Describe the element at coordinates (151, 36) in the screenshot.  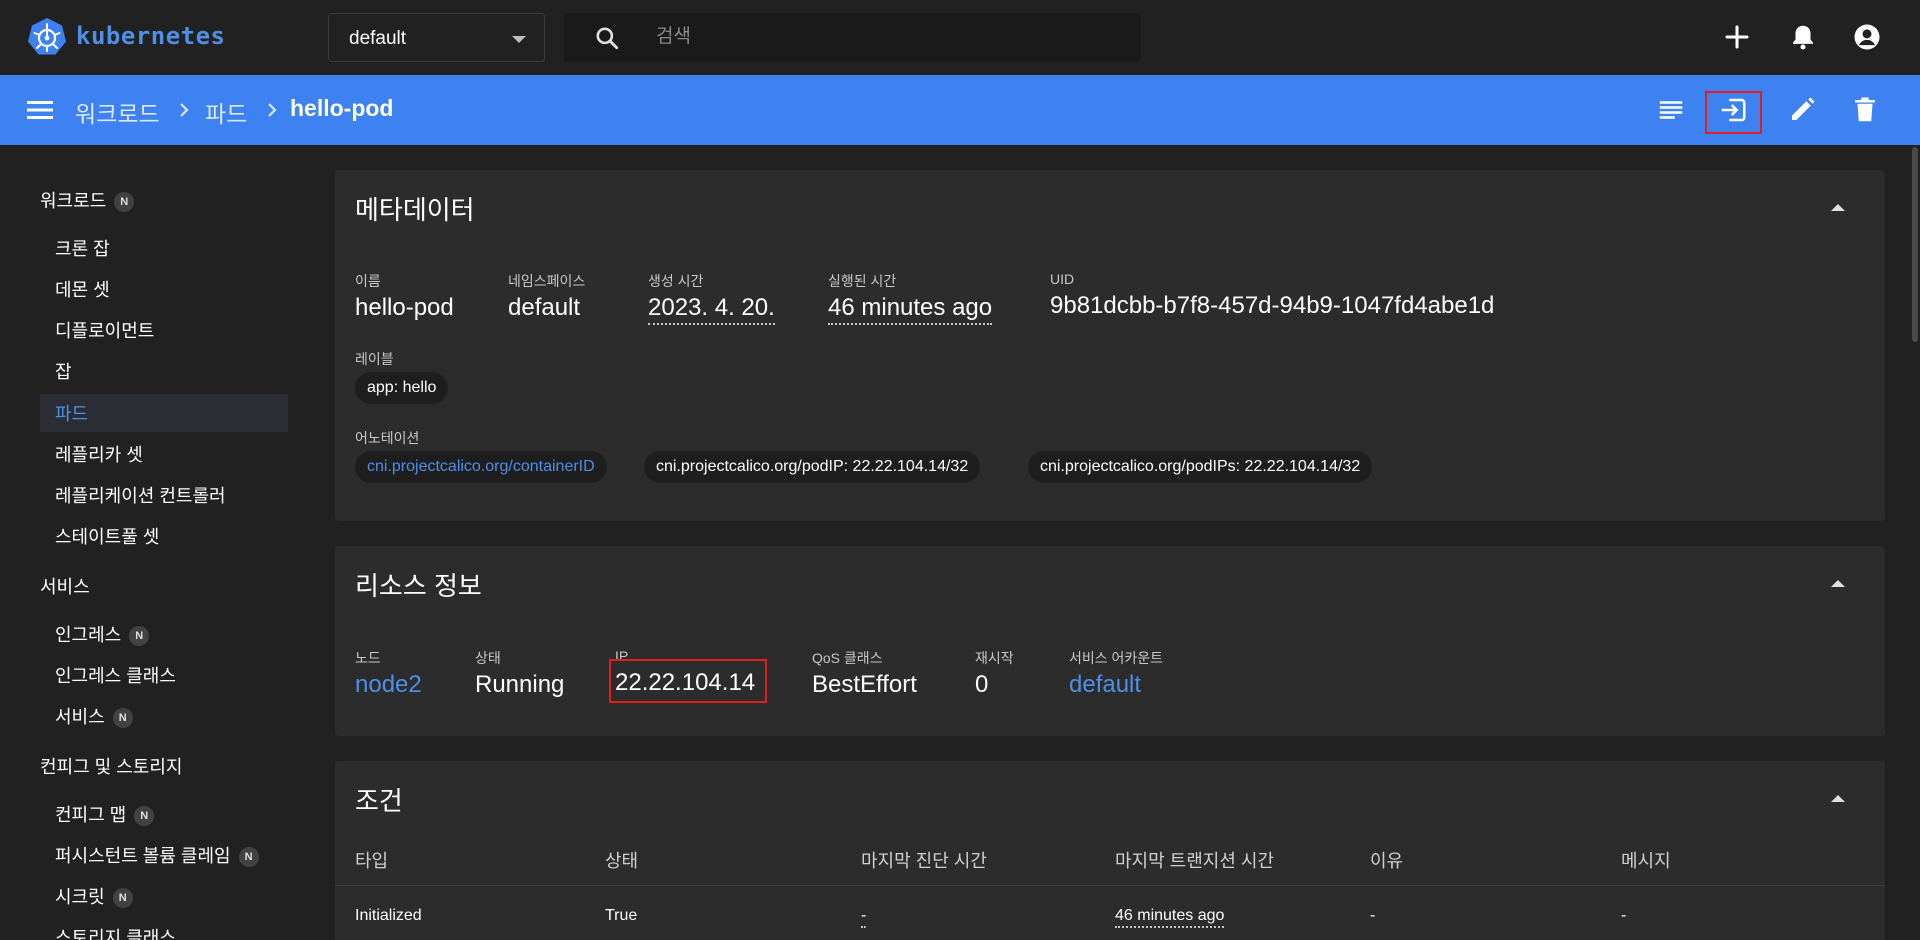
I see `logo-text: kubernetes` at that location.